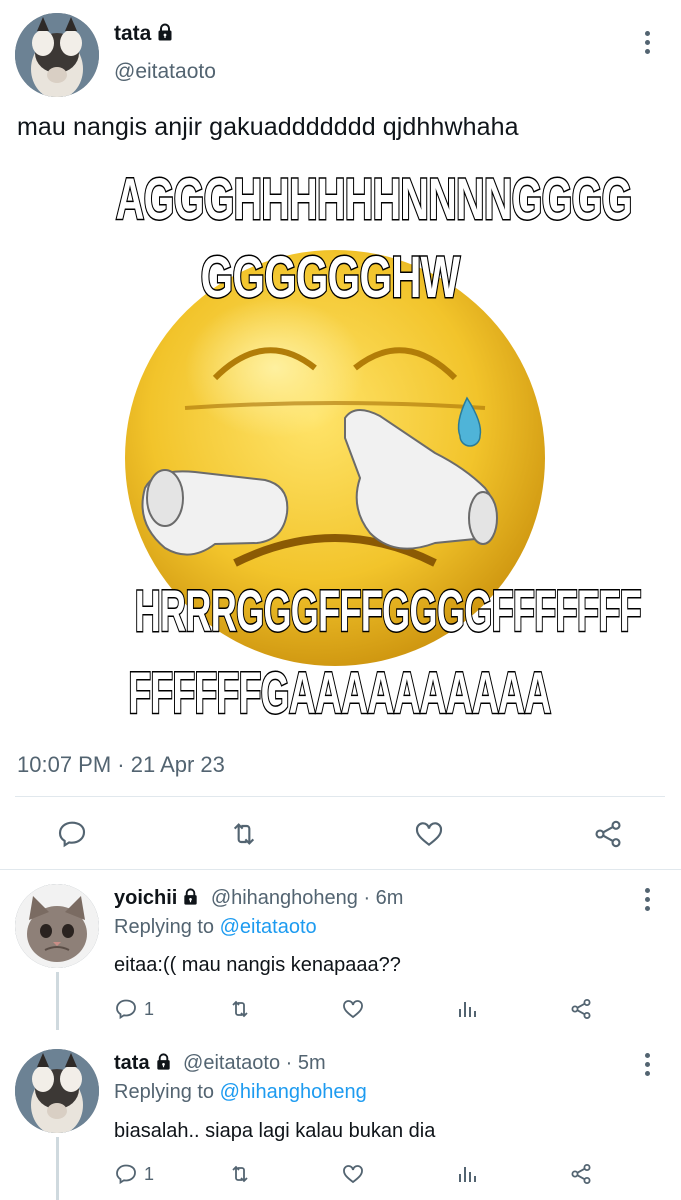 The width and height of the screenshot is (681, 1200). I want to click on tweet-timestamp: 10:07 PM · 21 Apr 23, so click(121, 765).